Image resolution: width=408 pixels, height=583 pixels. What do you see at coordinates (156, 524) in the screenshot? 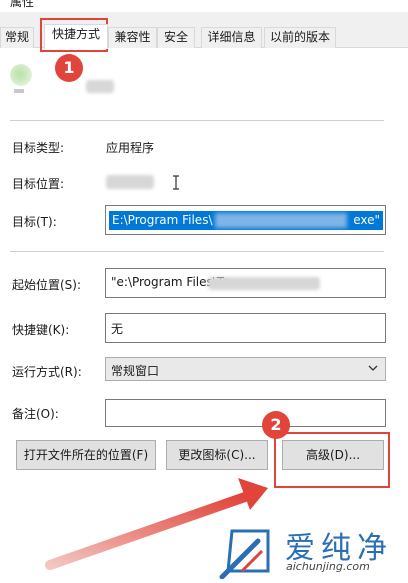
I see `pointer-arrow` at bounding box center [156, 524].